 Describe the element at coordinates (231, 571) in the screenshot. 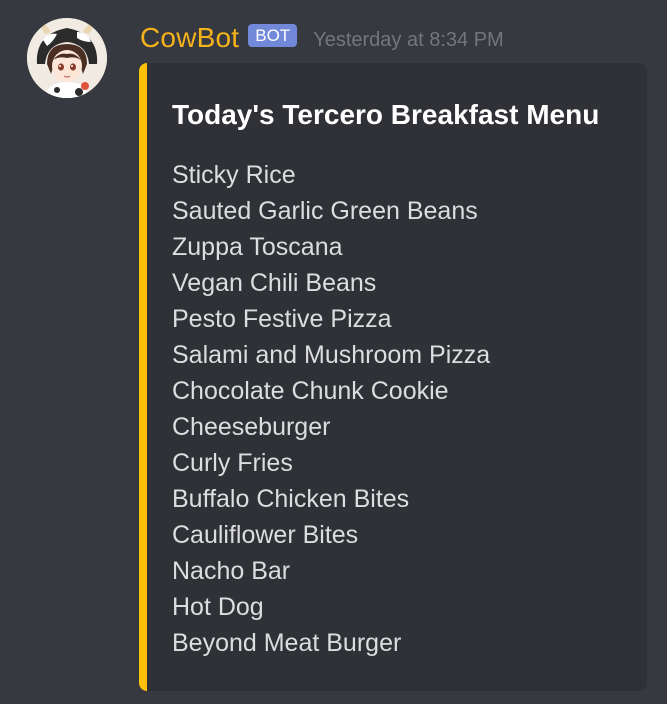

I see `menu-item: Nacho Bar` at that location.